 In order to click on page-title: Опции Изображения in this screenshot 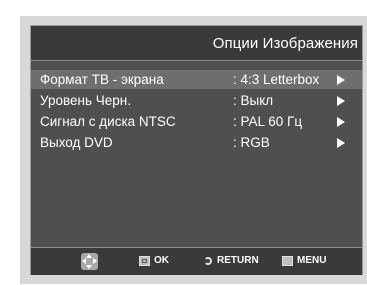, I will do `click(285, 43)`.